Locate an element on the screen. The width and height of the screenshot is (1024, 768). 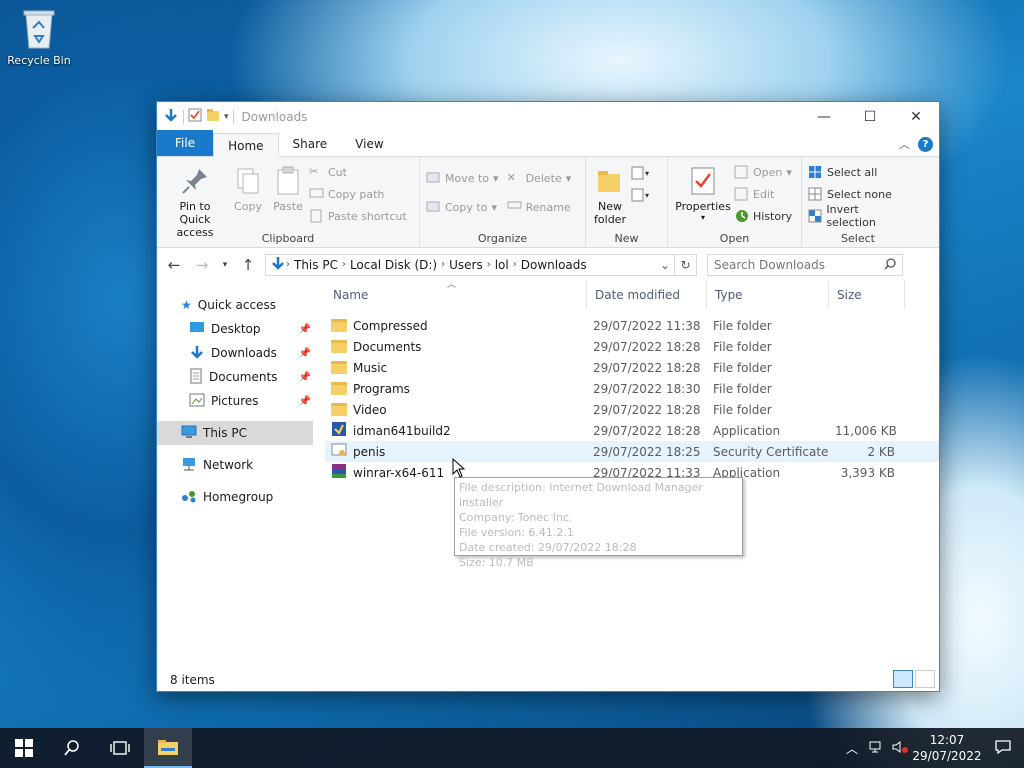
nav-desktop: Desktop 📌 is located at coordinates (241, 329).